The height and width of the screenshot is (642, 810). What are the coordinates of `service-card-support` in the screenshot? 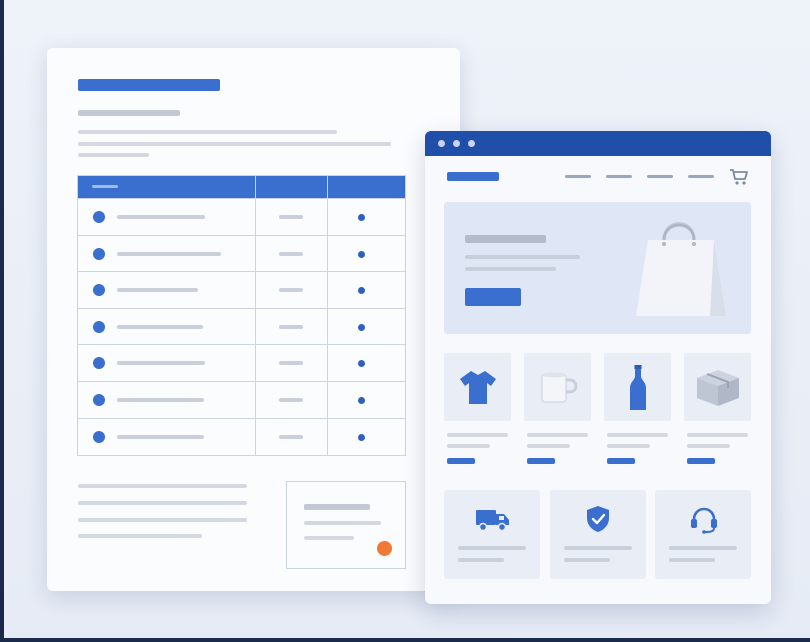 It's located at (703, 534).